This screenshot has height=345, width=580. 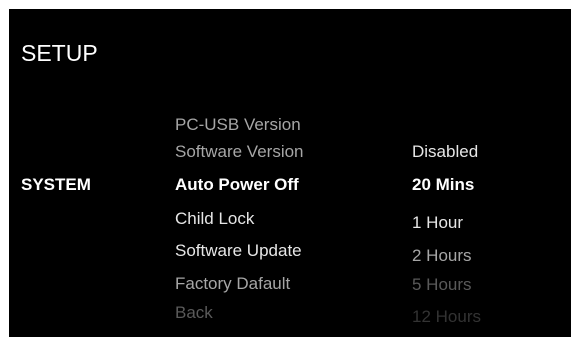 I want to click on page-title: SETUP, so click(x=59, y=53).